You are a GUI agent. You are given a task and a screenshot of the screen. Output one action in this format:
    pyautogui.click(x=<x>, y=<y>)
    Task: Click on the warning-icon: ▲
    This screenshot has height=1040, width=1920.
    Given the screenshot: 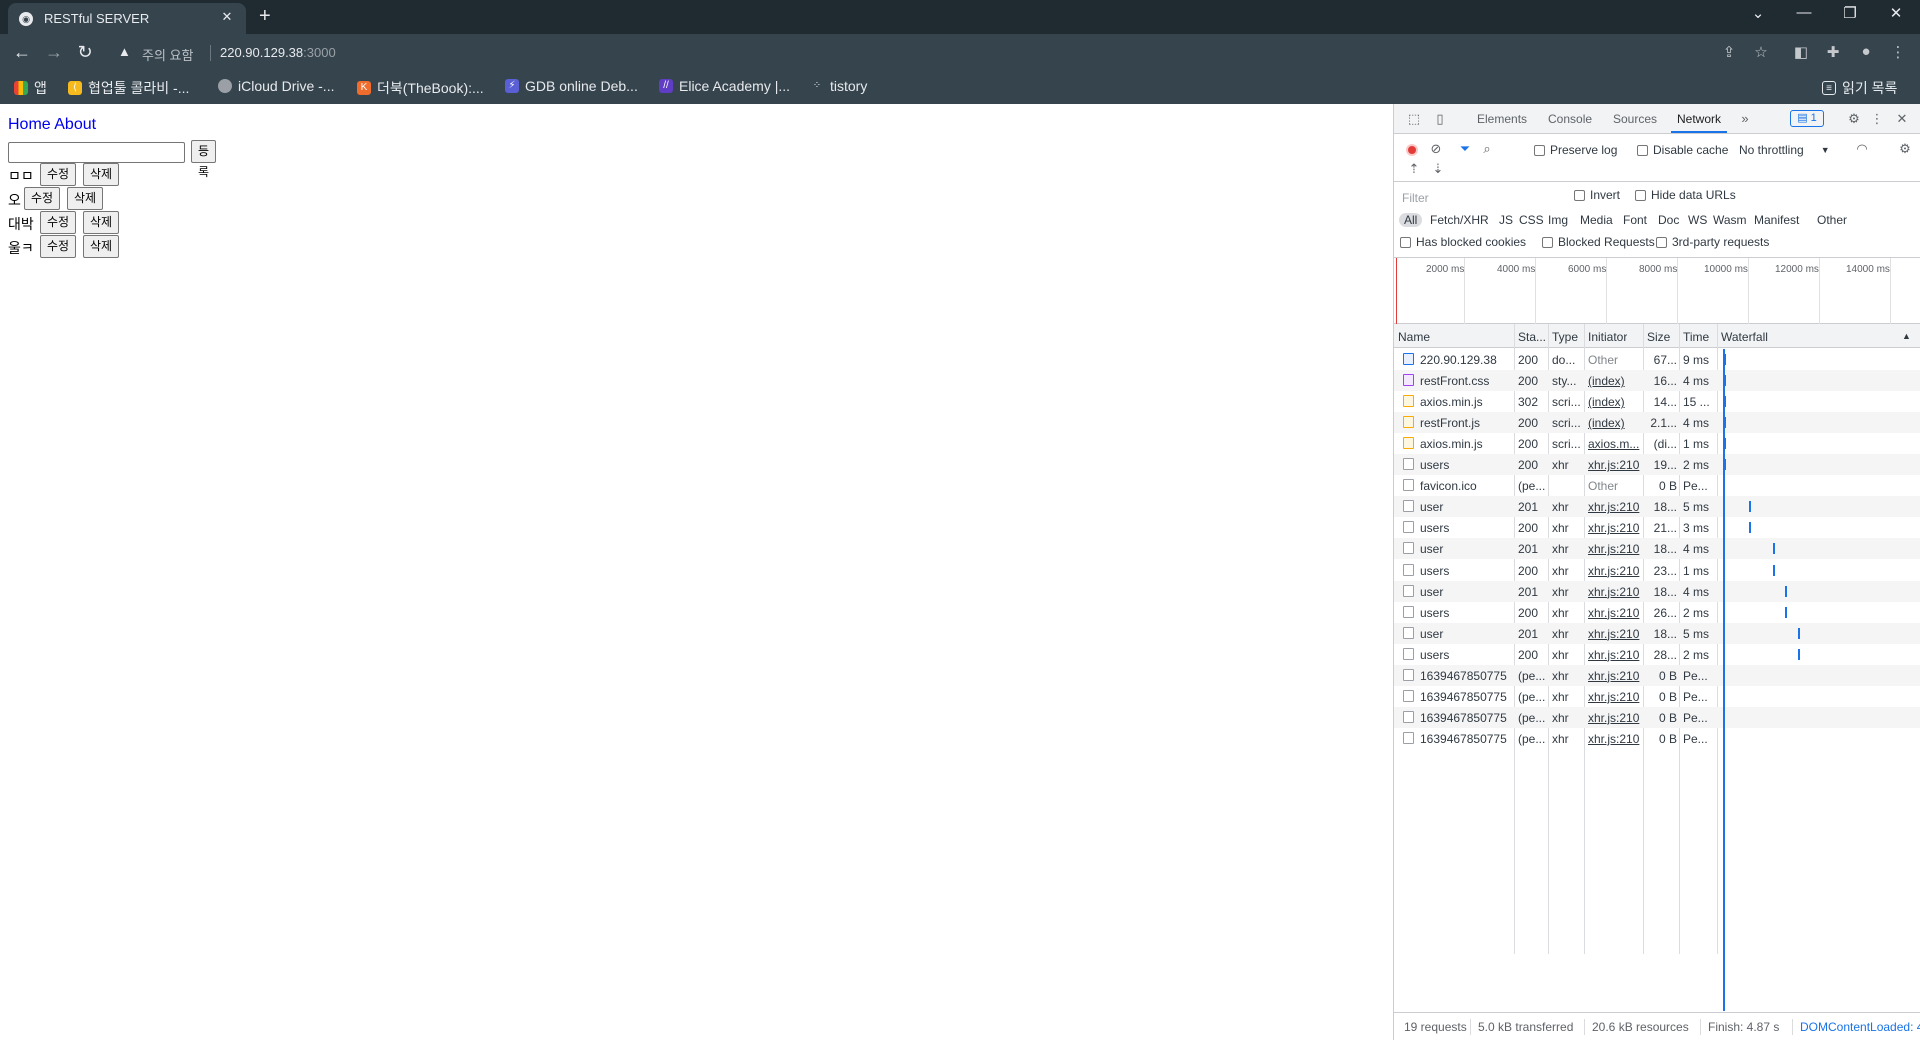 What is the action you would take?
    pyautogui.click(x=124, y=51)
    